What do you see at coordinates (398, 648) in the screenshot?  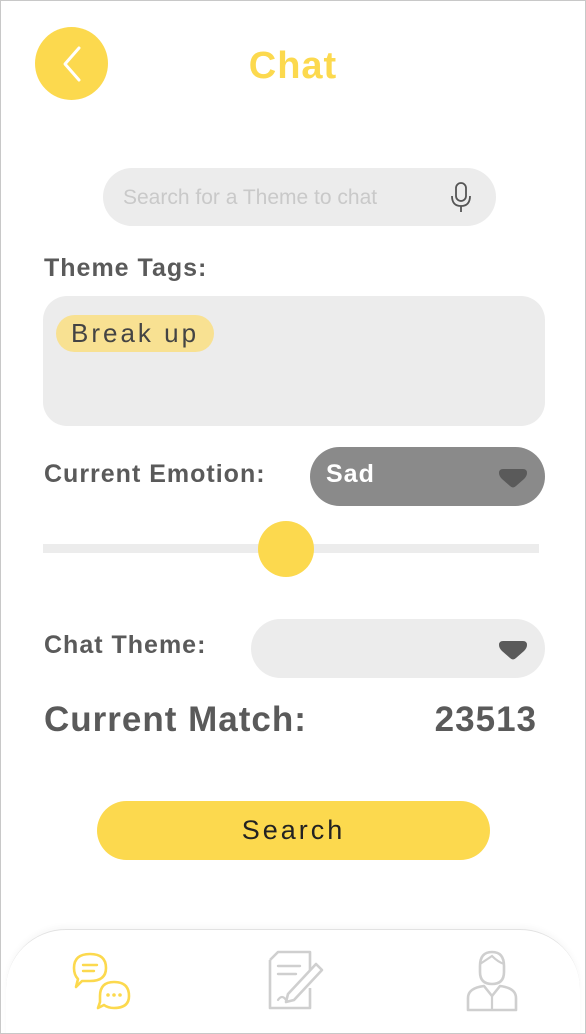 I see `chat-theme-dropdown` at bounding box center [398, 648].